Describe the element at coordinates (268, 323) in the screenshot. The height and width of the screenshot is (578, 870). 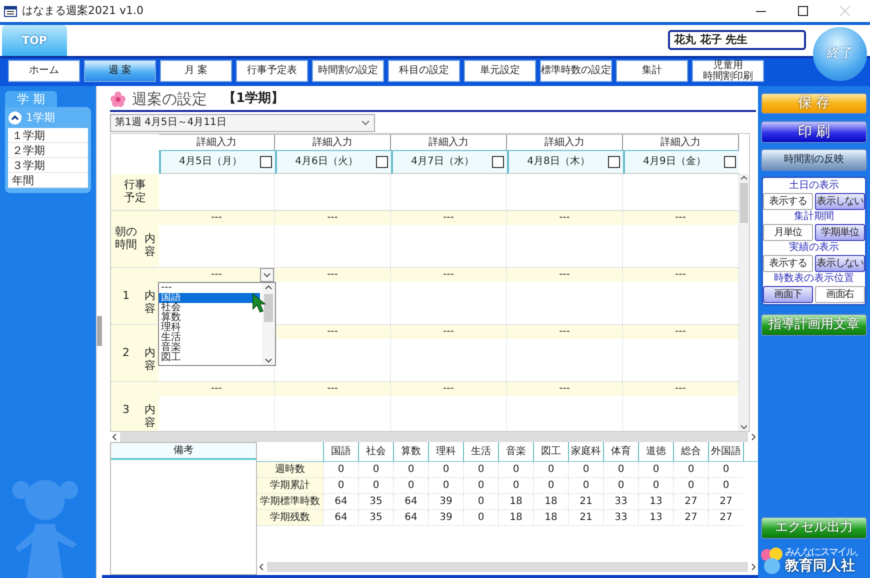
I see `list-scrollbar` at that location.